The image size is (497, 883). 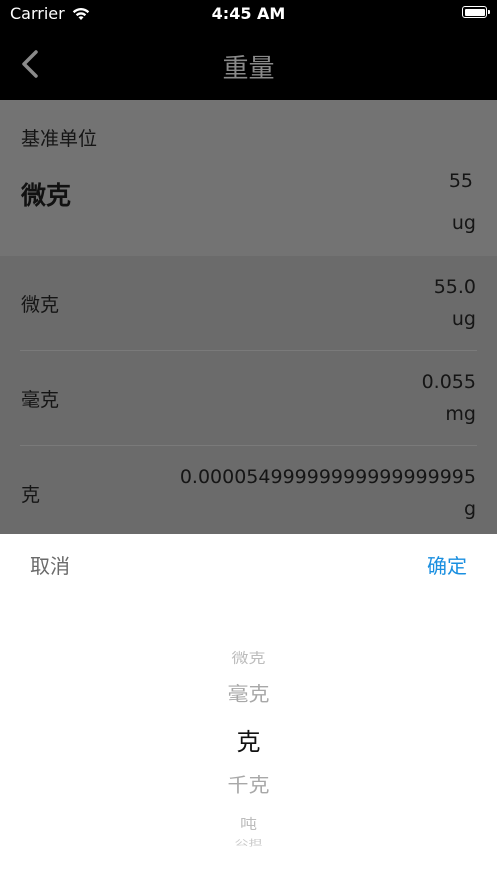 What do you see at coordinates (463, 223) in the screenshot?
I see `base-unit-symbol: ug` at bounding box center [463, 223].